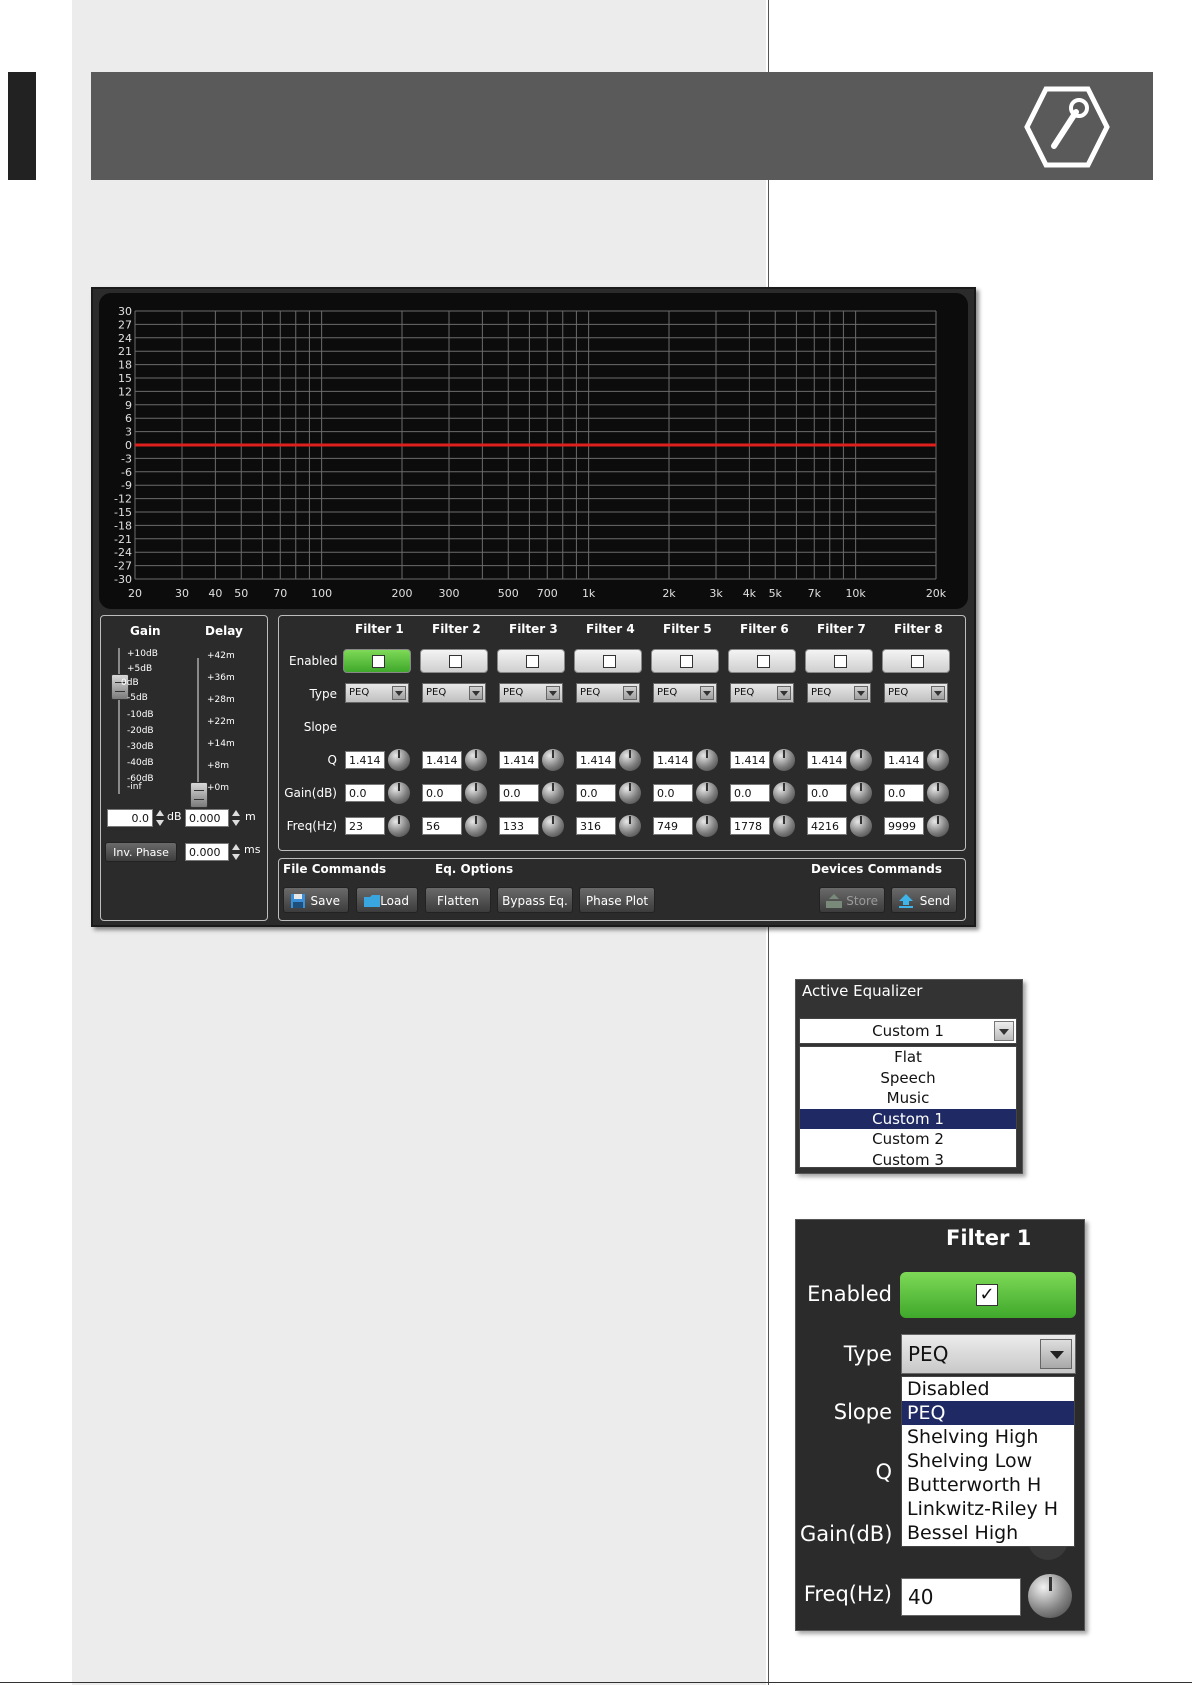 This screenshot has width=1192, height=1685. Describe the element at coordinates (908, 1139) in the screenshot. I see `active-equalizer-option: Custom 2` at that location.